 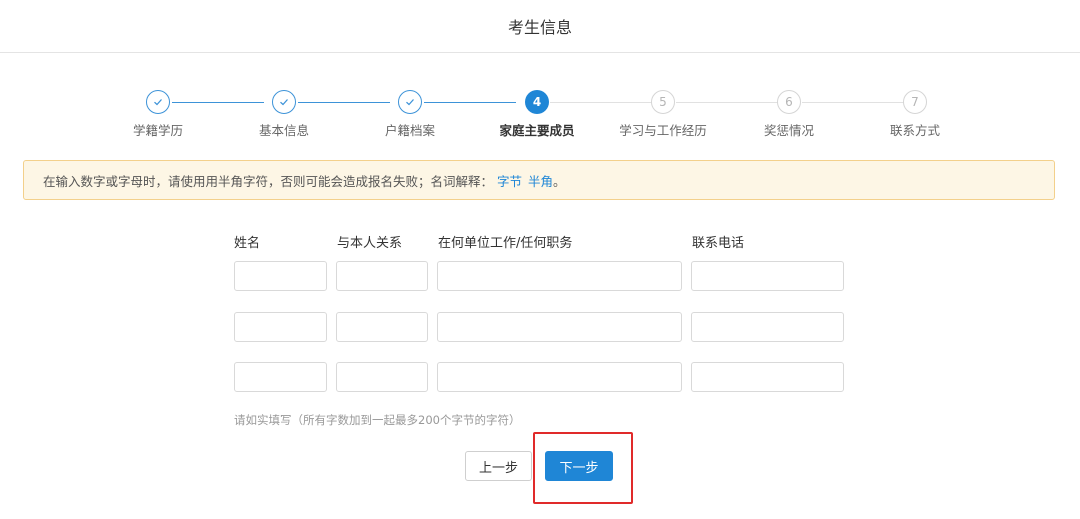 I want to click on column-header-phone: 联系电话, so click(x=718, y=243).